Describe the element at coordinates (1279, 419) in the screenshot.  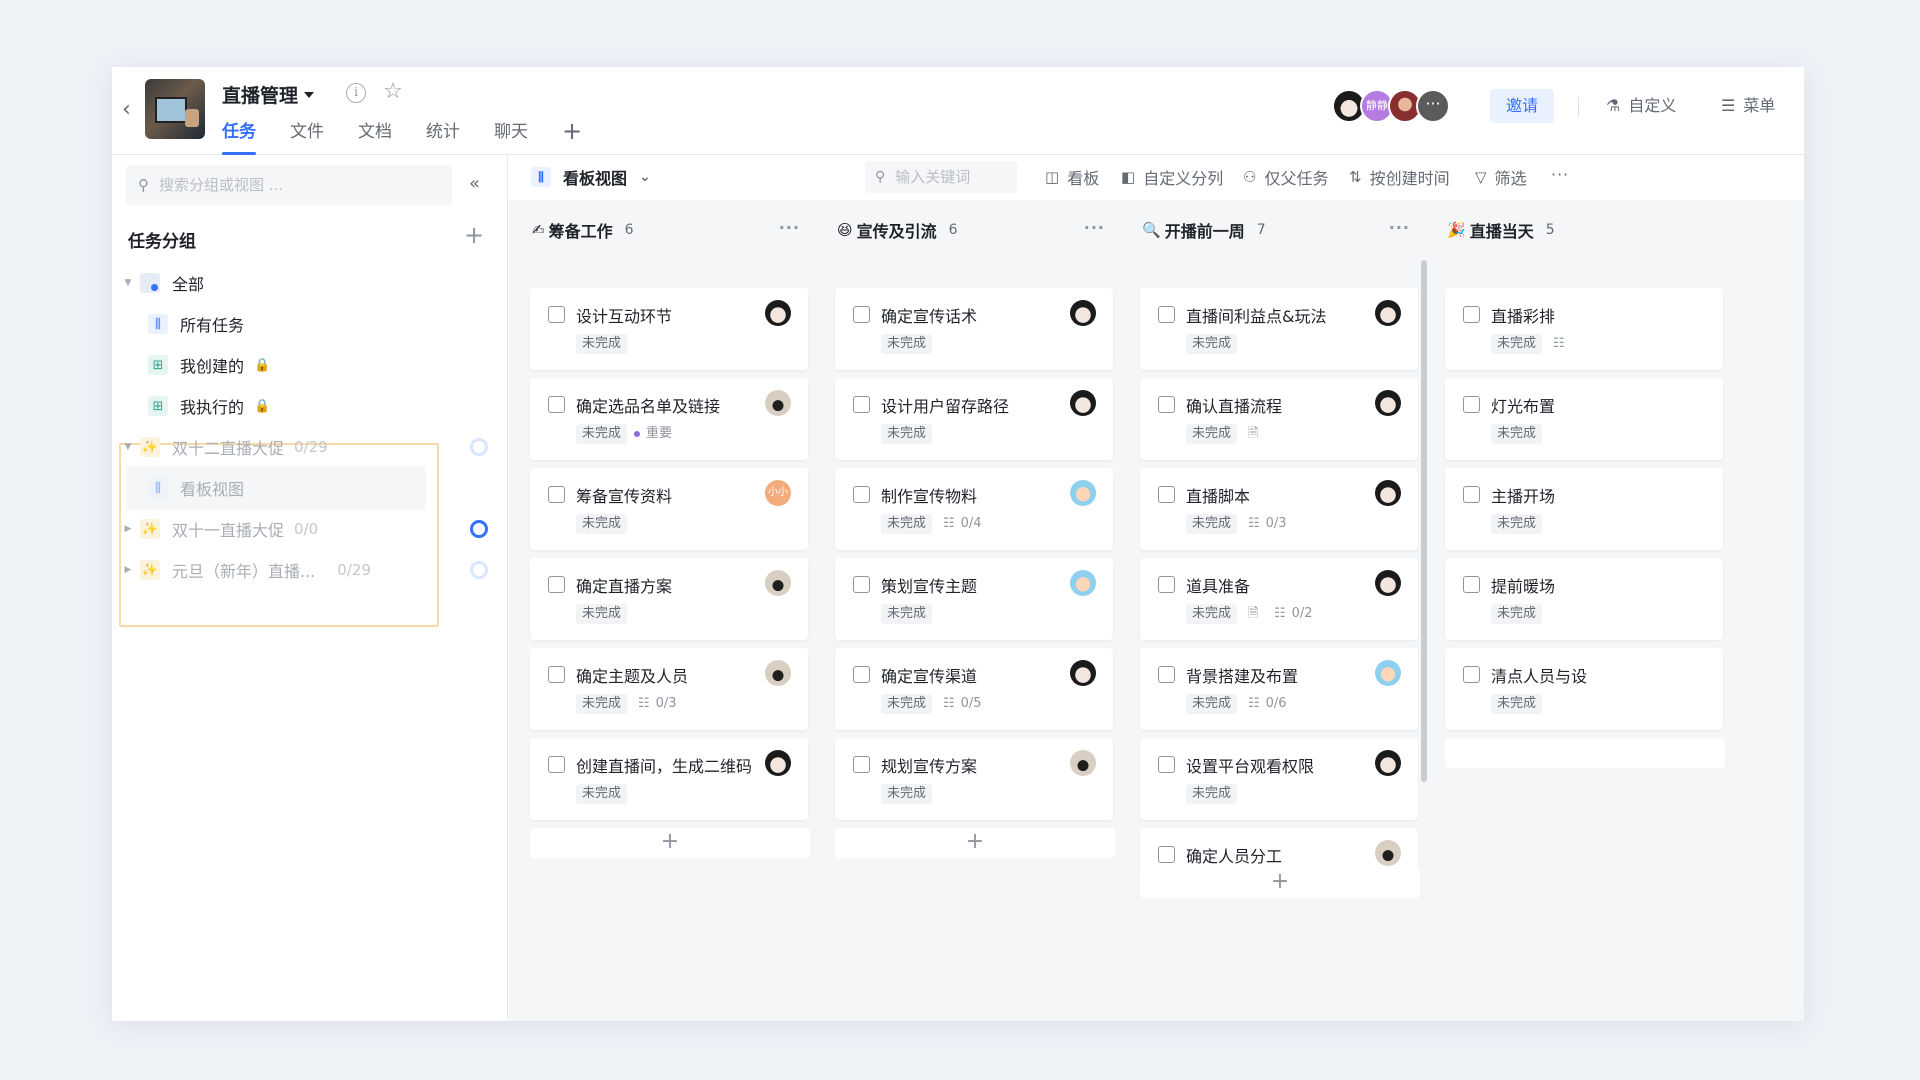
I see `task-card: 确认直播流程 未完成 🗎` at that location.